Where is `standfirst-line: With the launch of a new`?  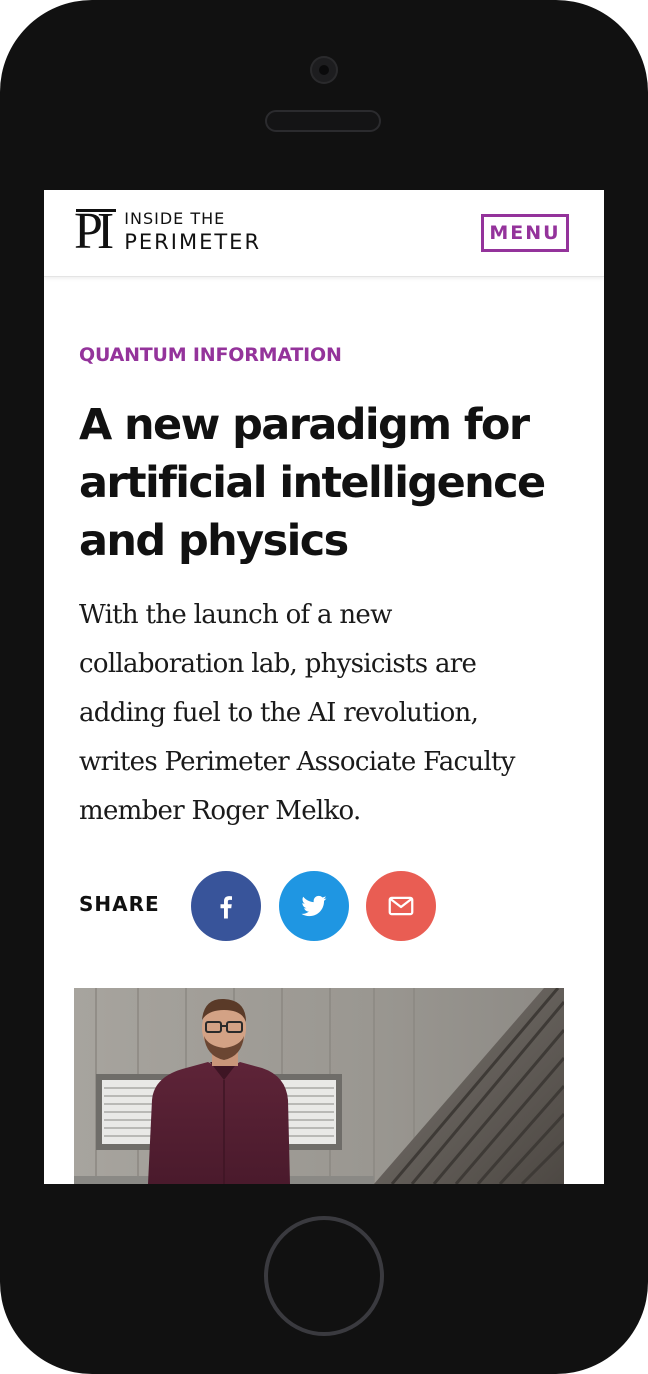
standfirst-line: With the launch of a new is located at coordinates (235, 615).